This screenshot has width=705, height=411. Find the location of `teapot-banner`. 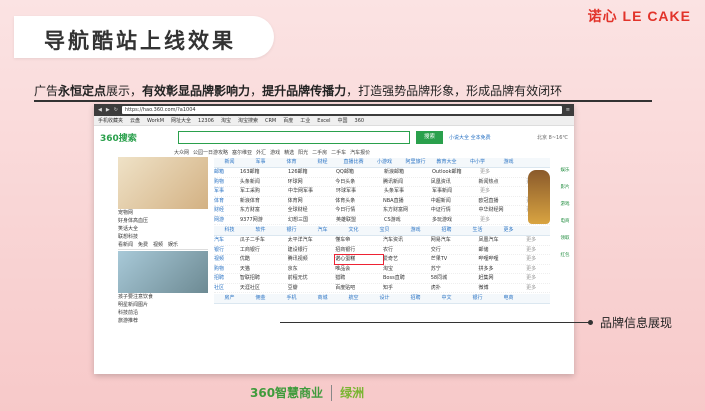

teapot-banner is located at coordinates (163, 183).